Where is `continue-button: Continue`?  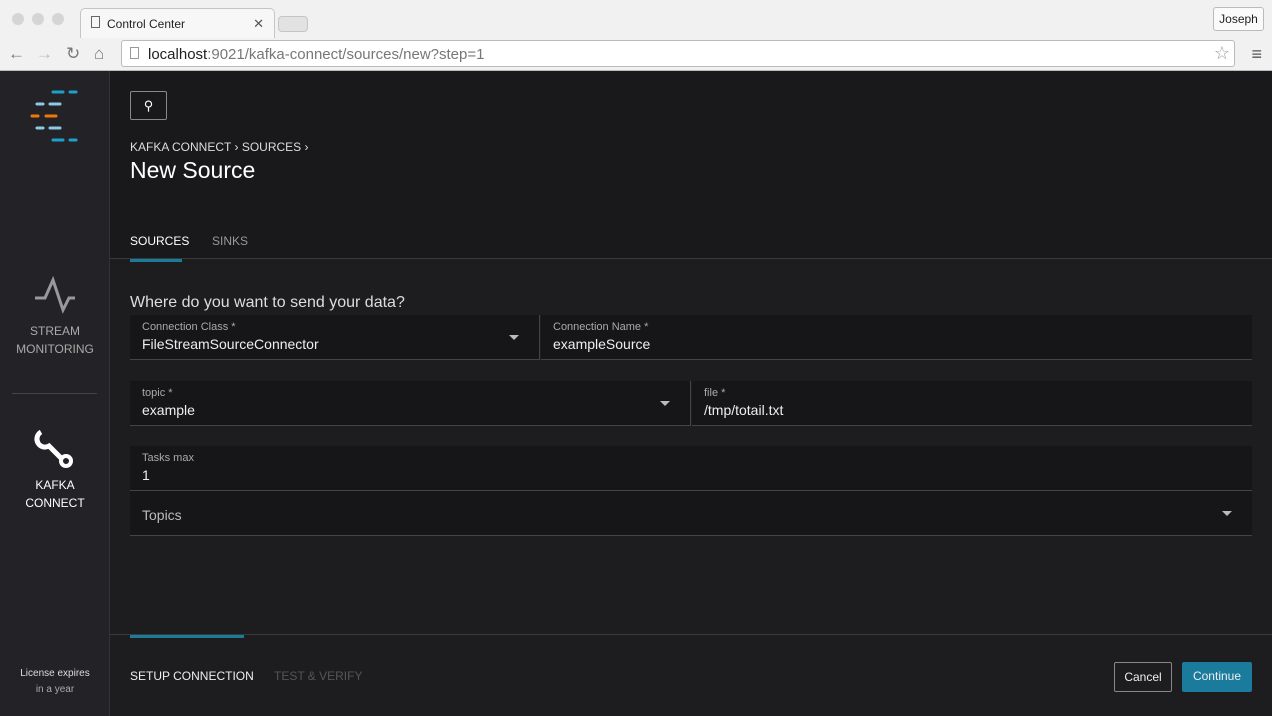
continue-button: Continue is located at coordinates (1217, 677).